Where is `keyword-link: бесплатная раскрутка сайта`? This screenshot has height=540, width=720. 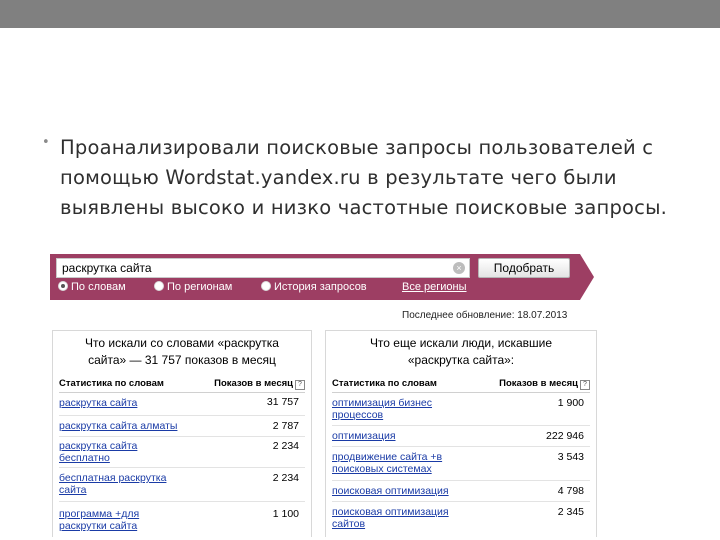
keyword-link: бесплатная раскрутка сайта is located at coordinates (124, 482).